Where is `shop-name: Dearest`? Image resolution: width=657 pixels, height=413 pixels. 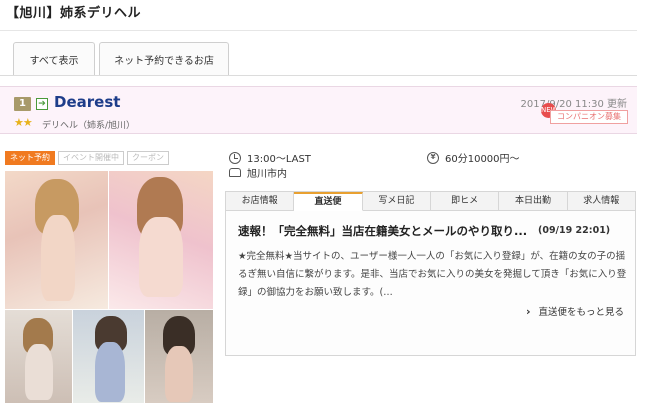 shop-name: Dearest is located at coordinates (87, 102).